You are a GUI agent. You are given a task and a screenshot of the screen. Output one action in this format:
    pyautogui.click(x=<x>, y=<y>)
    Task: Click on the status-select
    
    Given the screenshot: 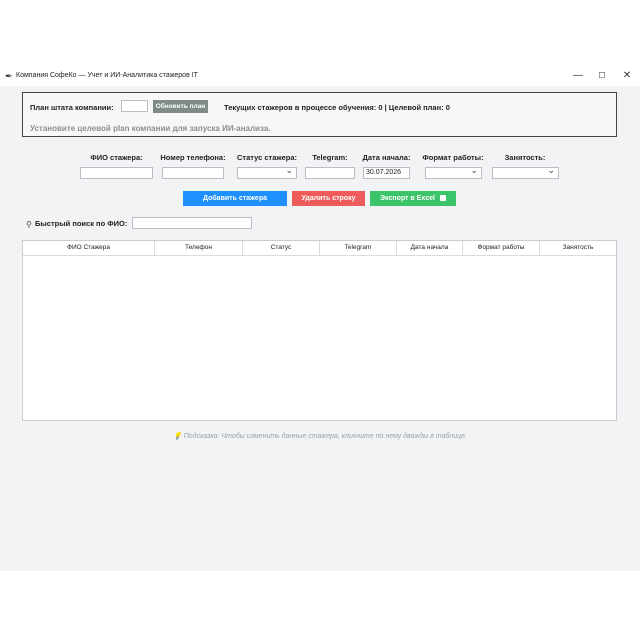 What is the action you would take?
    pyautogui.click(x=267, y=172)
    